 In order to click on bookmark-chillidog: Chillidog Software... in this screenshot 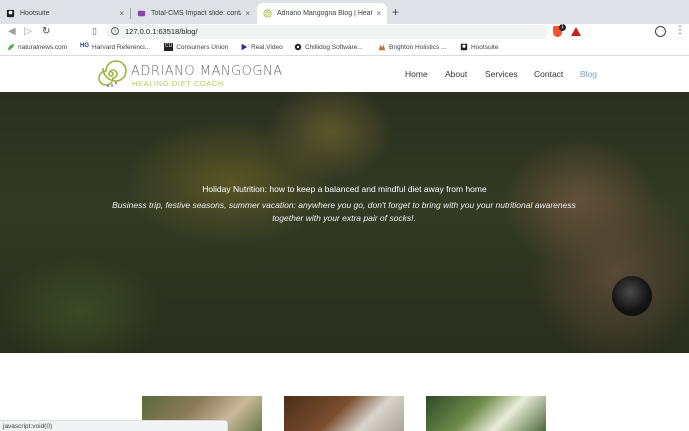, I will do `click(328, 47)`.